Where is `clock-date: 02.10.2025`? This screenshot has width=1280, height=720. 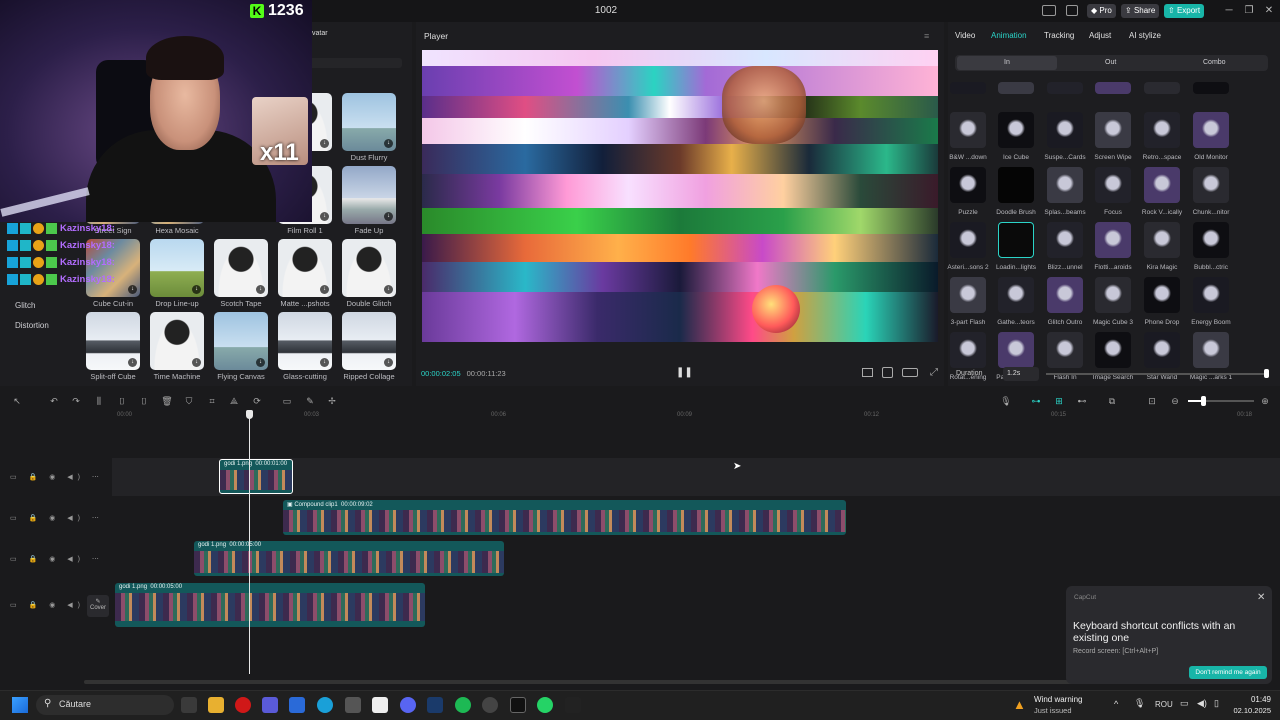
clock-date: 02.10.2025 is located at coordinates (1248, 710).